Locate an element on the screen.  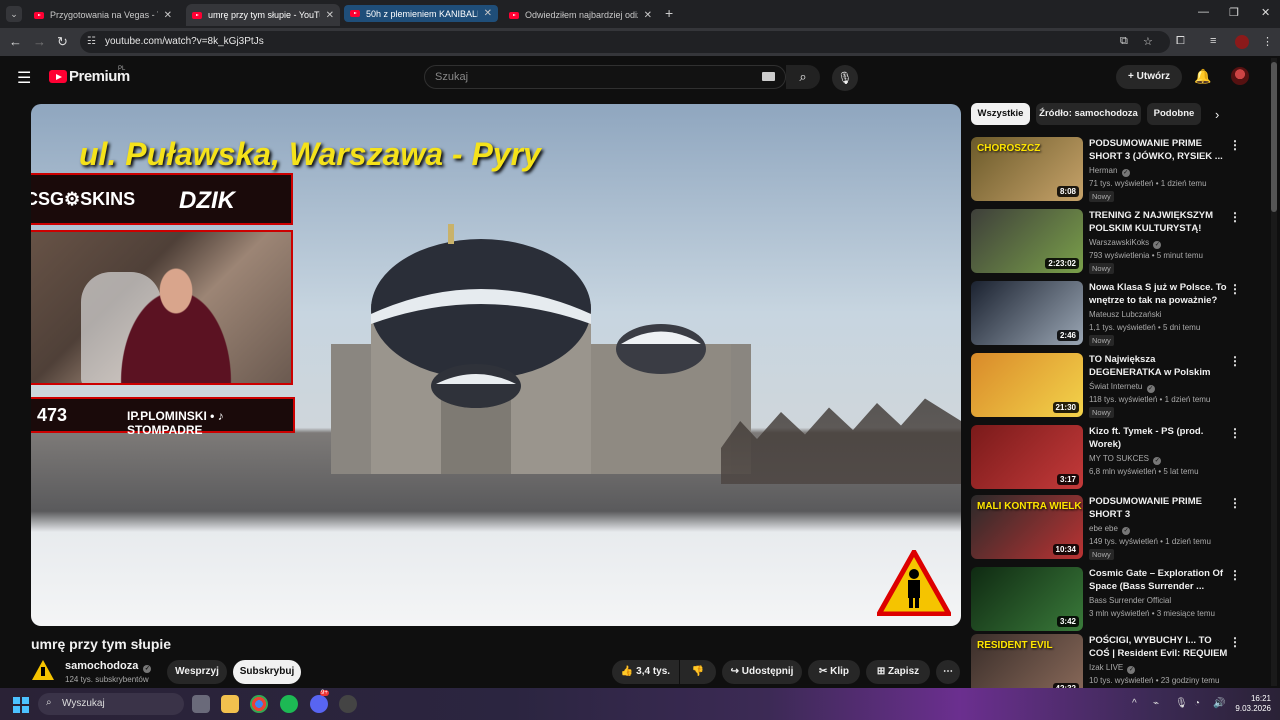
file-explorer-icon is located at coordinates (230, 704).